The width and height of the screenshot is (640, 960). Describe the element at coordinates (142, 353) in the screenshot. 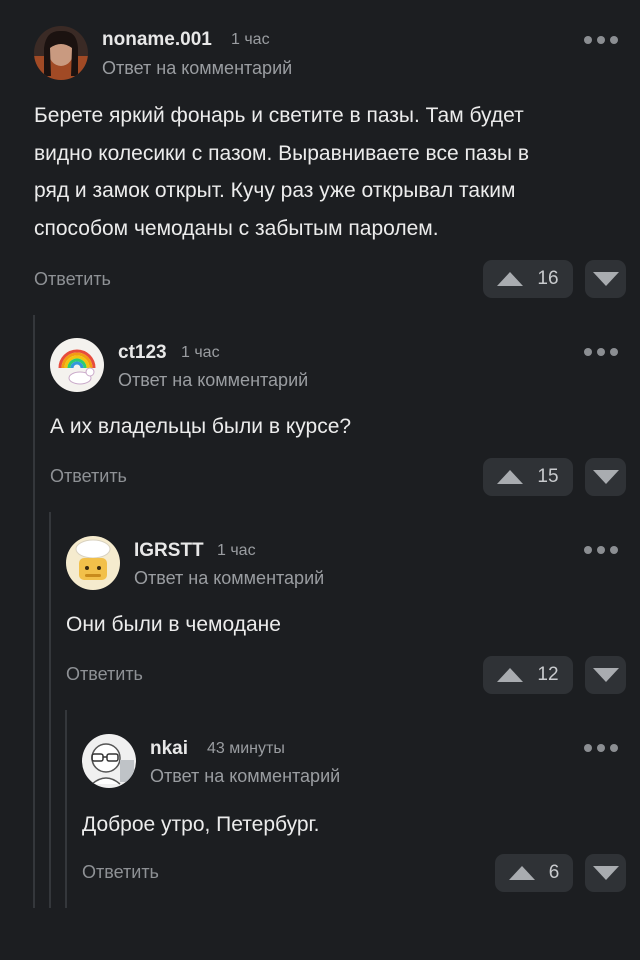

I see `username: ct123` at that location.